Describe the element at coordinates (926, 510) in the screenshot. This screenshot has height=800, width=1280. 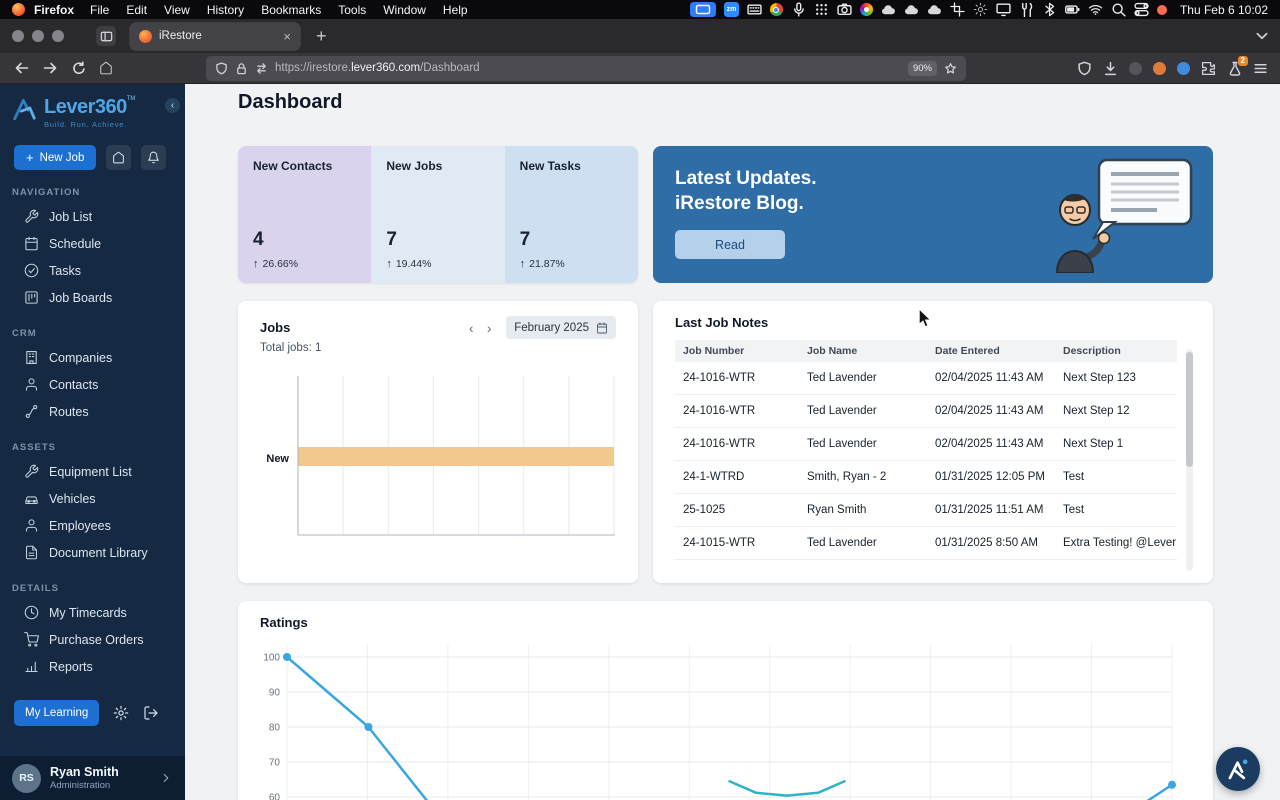
I see `table-row: 25-1025 Ryan Smith 01/31/2025 11:51 AM Test` at that location.